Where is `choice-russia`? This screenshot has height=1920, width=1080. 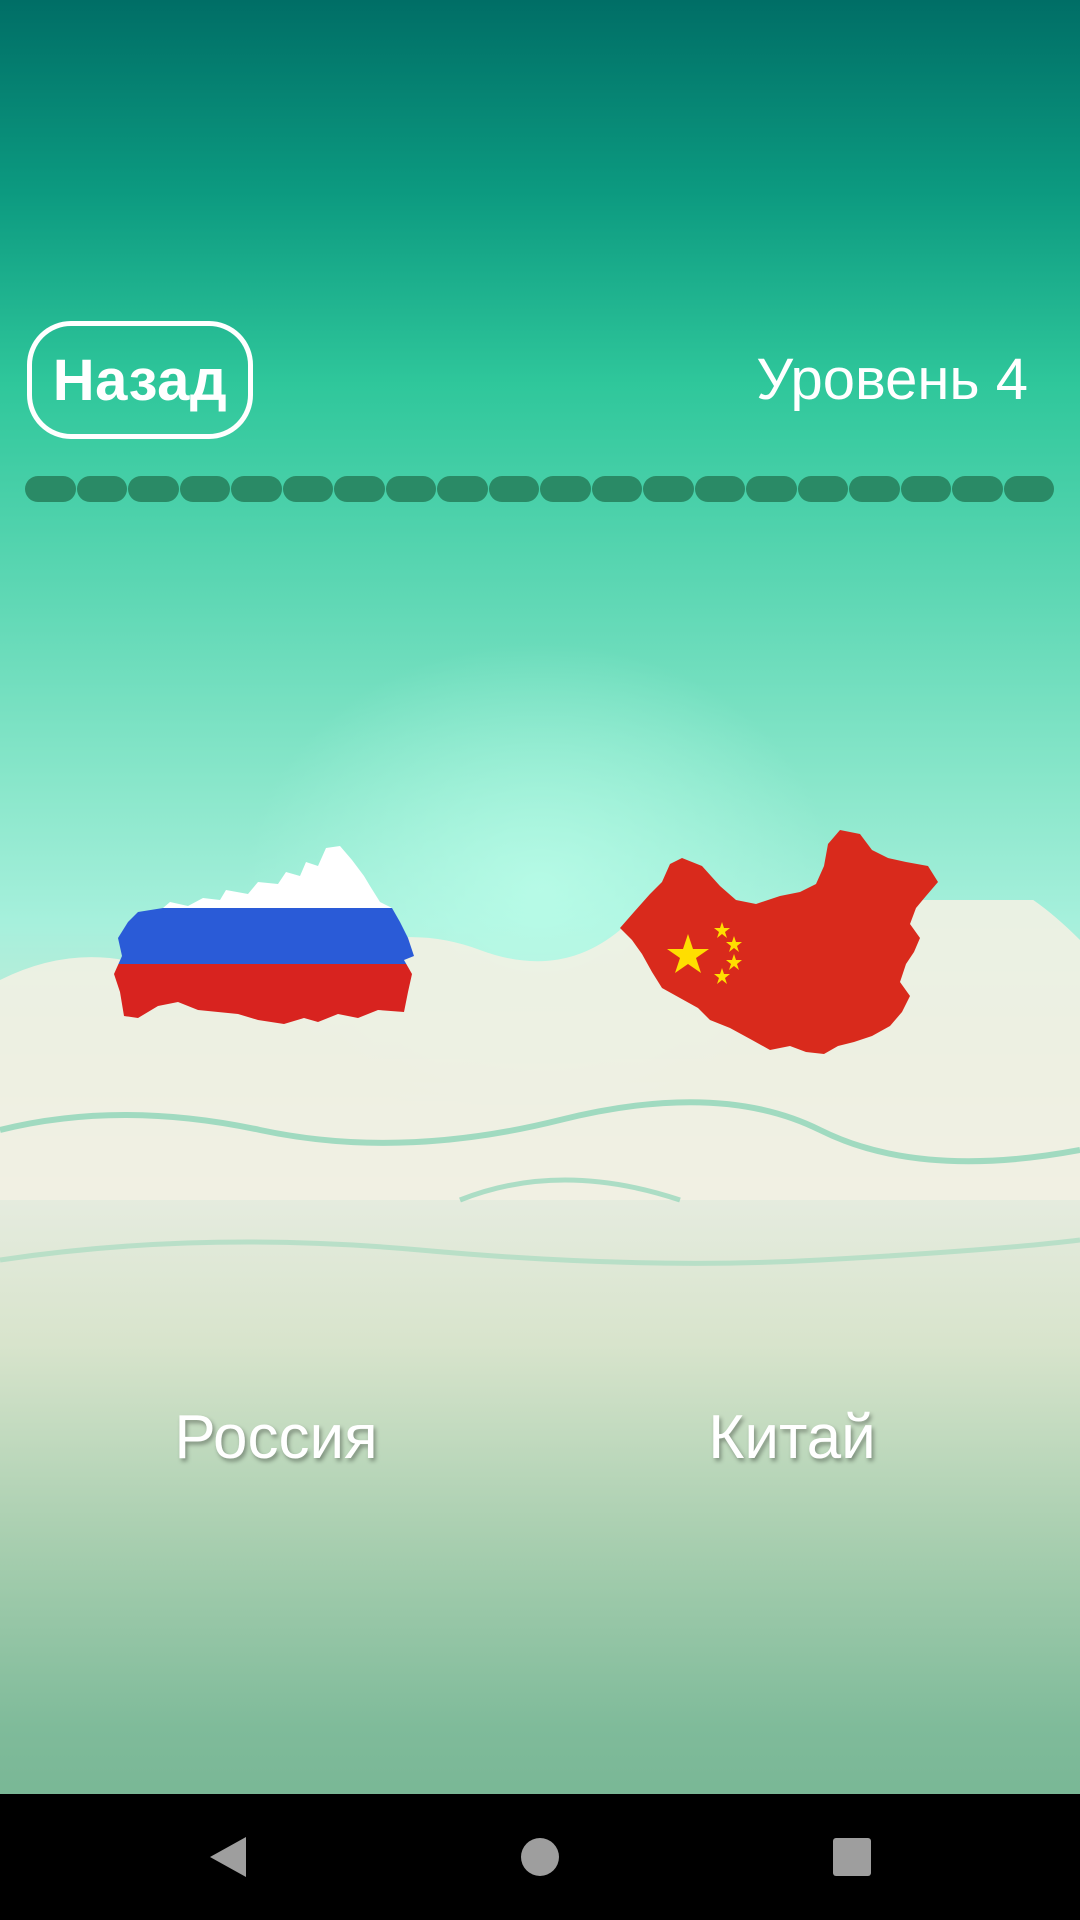
choice-russia is located at coordinates (267, 937).